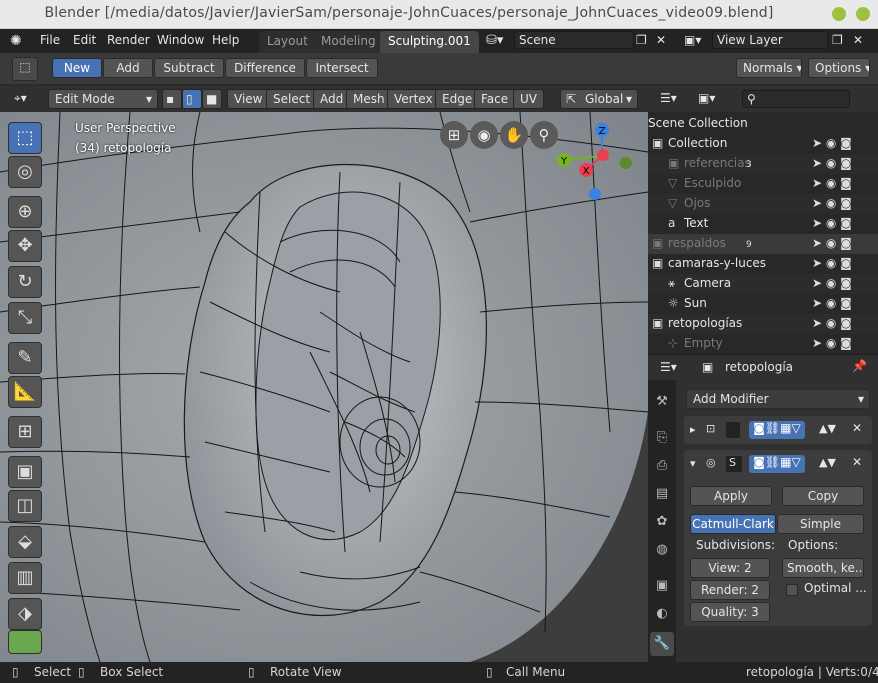 Image resolution: width=878 pixels, height=683 pixels. Describe the element at coordinates (778, 399) in the screenshot. I see `add-modifier-dropdown: Add Modifier ▾` at that location.